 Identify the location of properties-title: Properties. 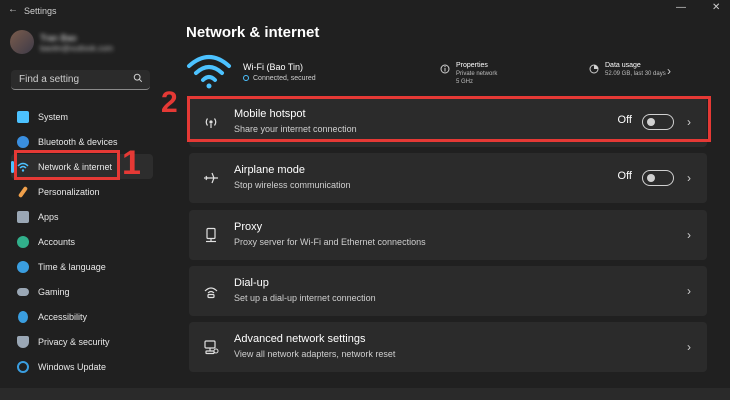
(472, 65).